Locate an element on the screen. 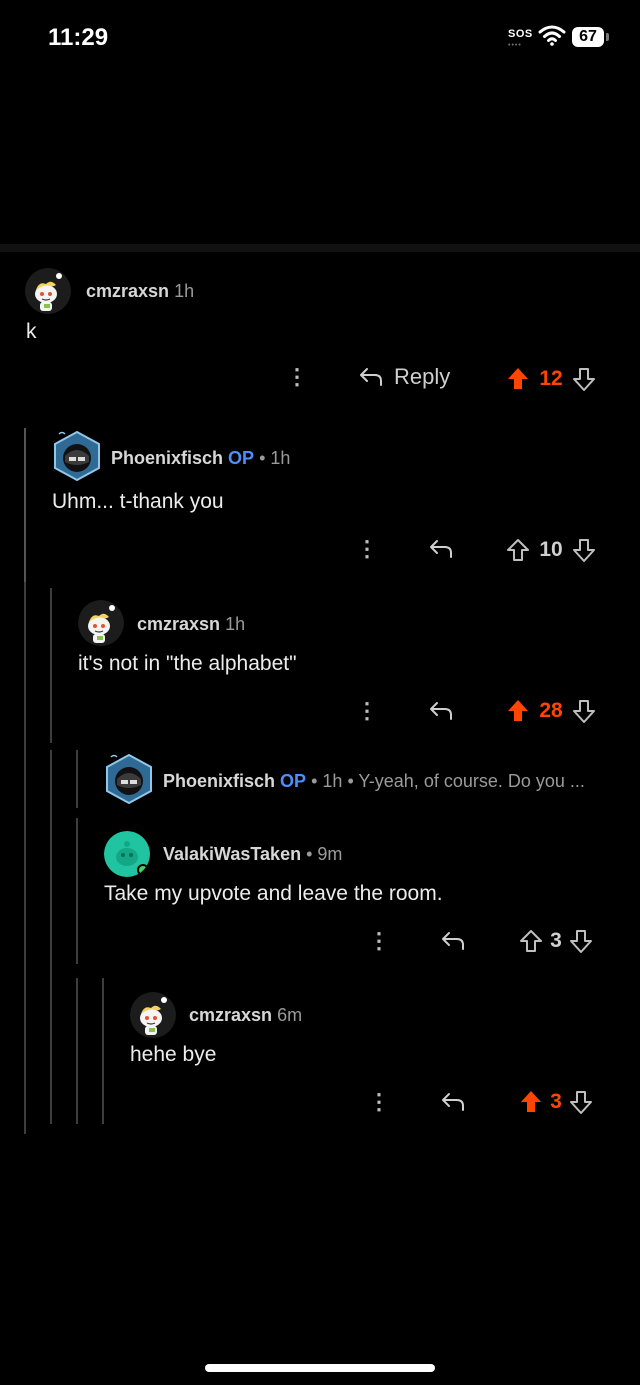 This screenshot has height=1385, width=640. vote-controls: 10 is located at coordinates (551, 550).